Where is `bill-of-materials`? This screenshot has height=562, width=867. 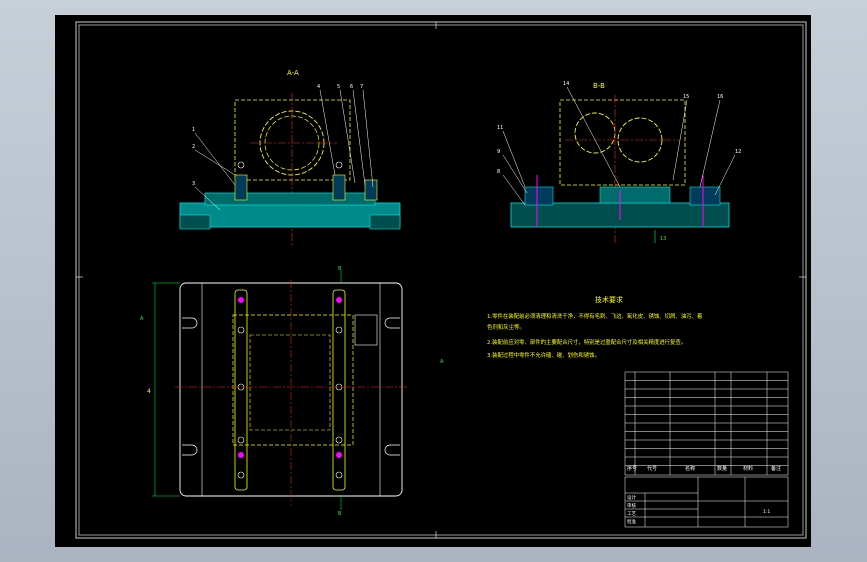
bill-of-materials is located at coordinates (706, 423).